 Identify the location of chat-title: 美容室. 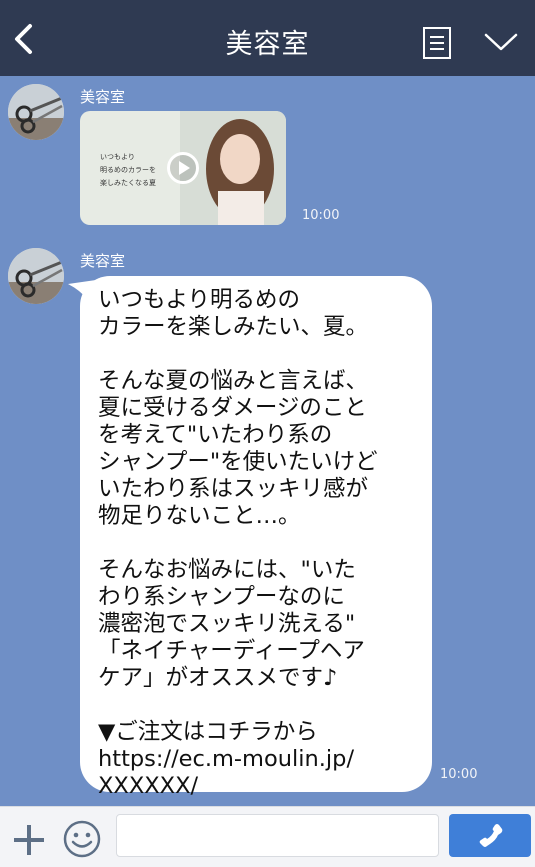
(267, 44).